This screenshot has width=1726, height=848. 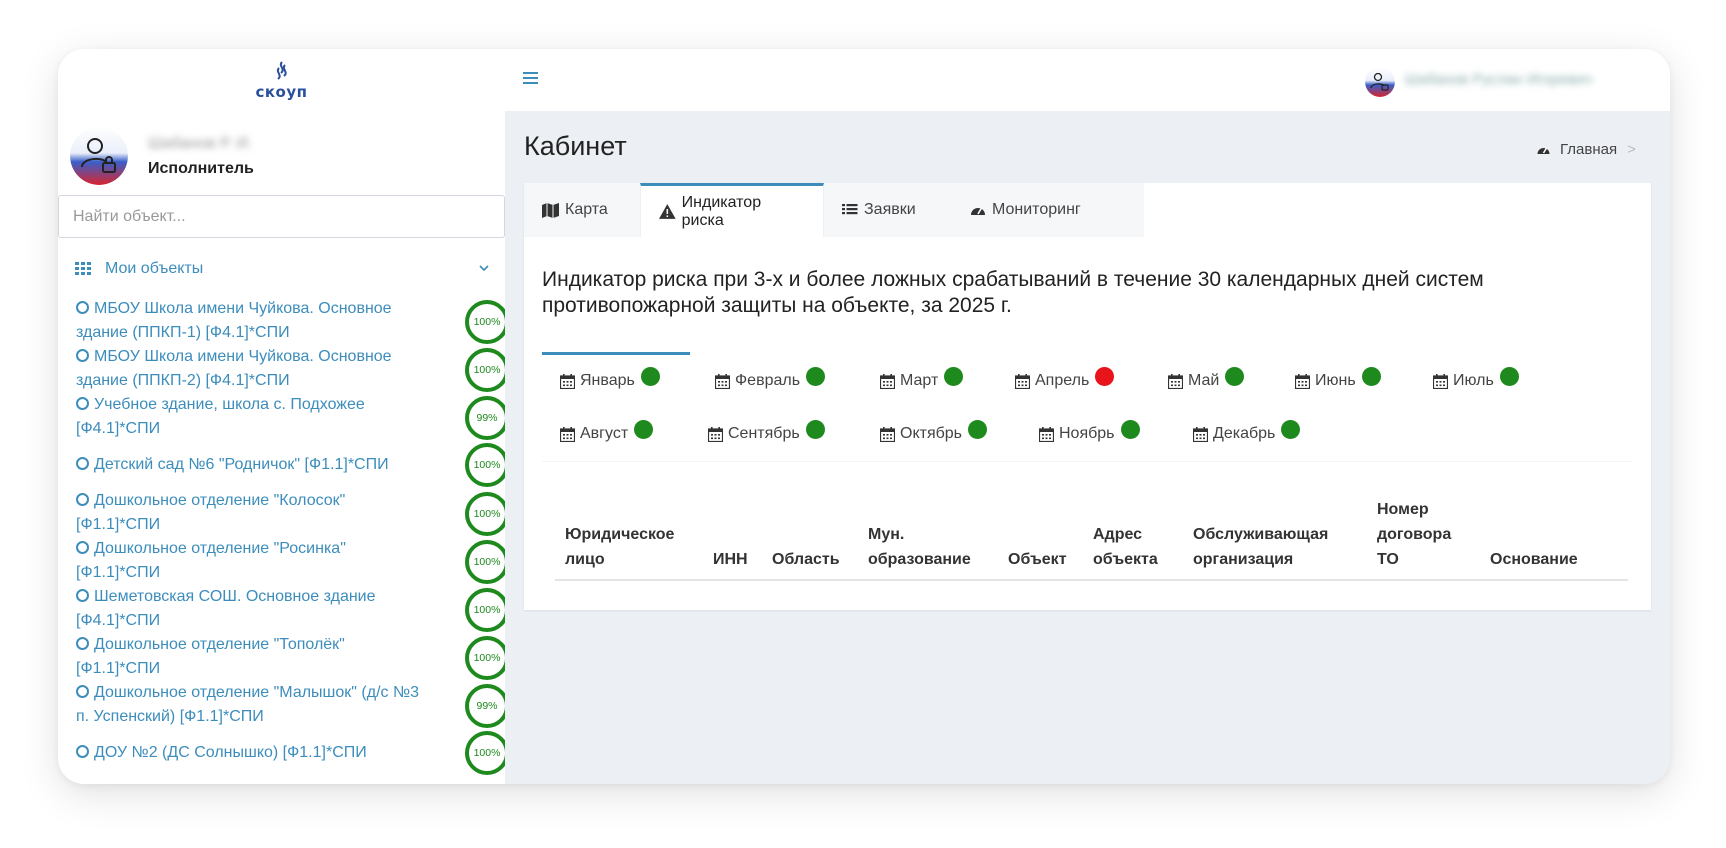 What do you see at coordinates (1037, 559) in the screenshot?
I see `table-header-object: Объект` at bounding box center [1037, 559].